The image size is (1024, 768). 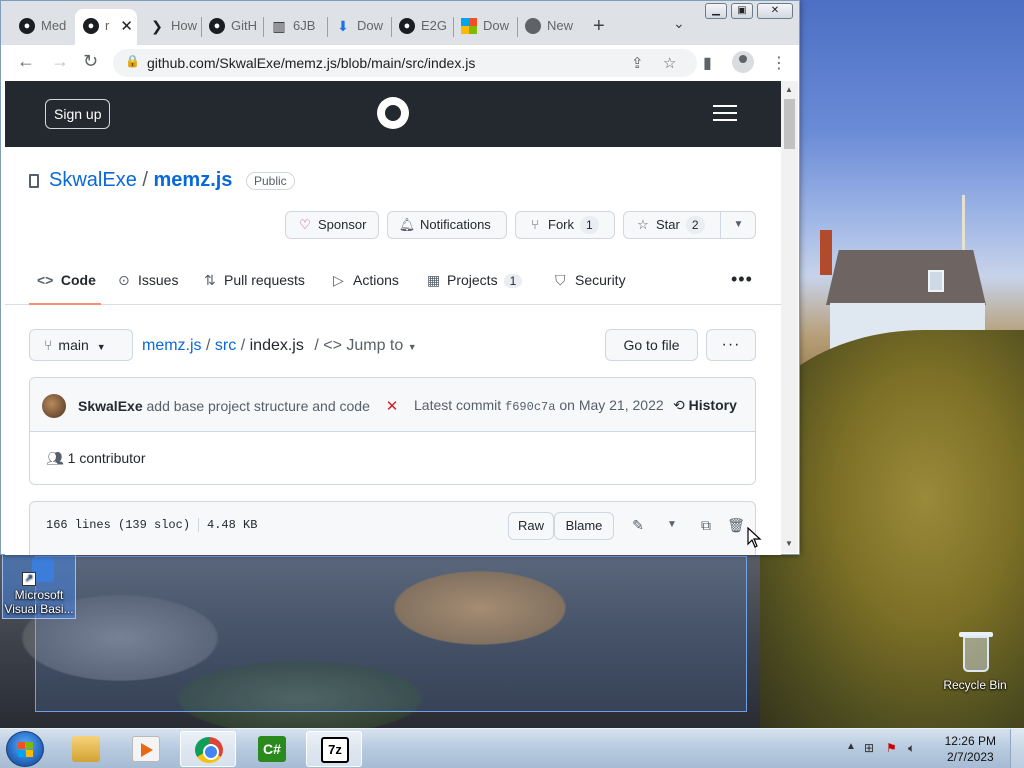 I want to click on sponsor-label: Sponsor, so click(x=342, y=224).